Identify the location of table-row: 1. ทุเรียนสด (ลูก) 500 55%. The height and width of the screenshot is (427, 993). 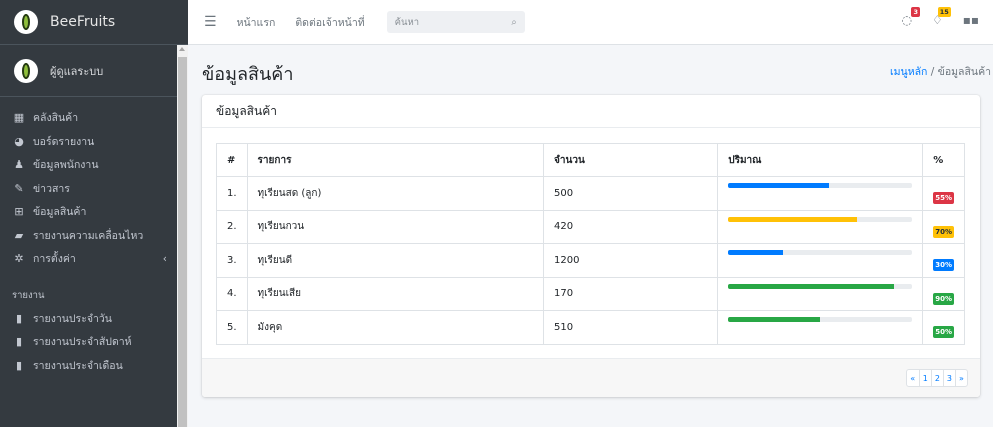
(590, 193).